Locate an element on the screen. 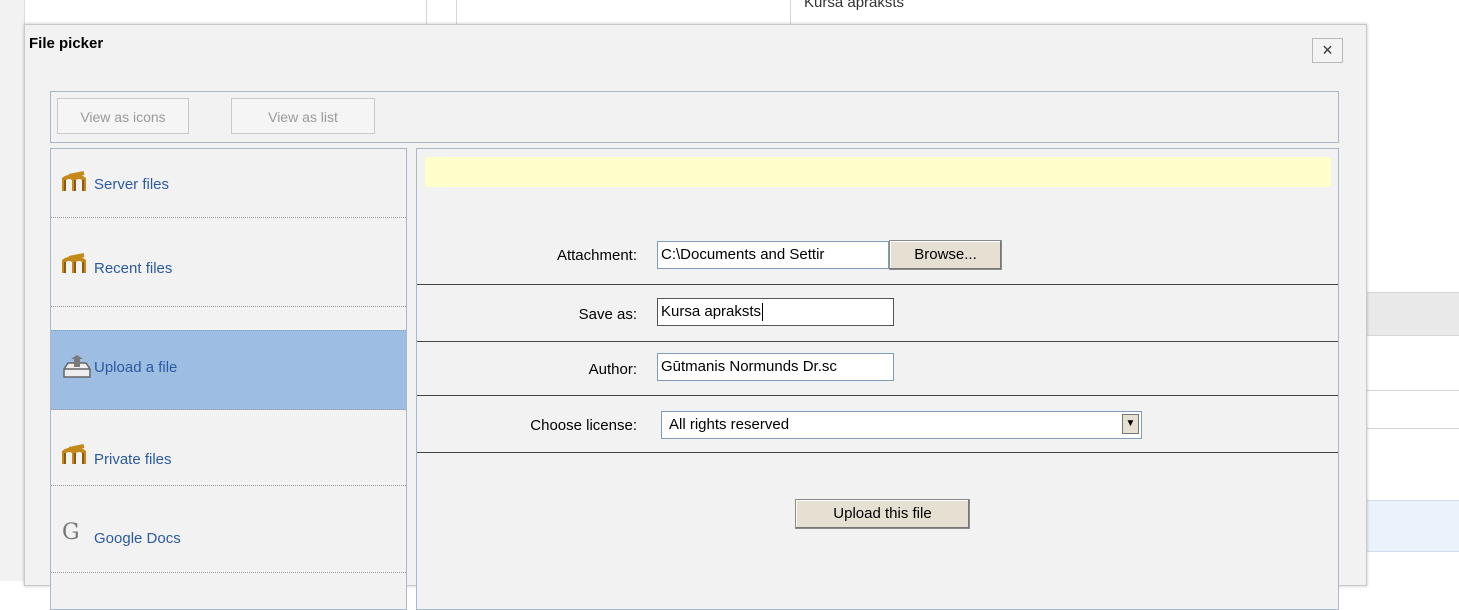 The height and width of the screenshot is (610, 1459). attachment-label: Attachment: is located at coordinates (596, 255).